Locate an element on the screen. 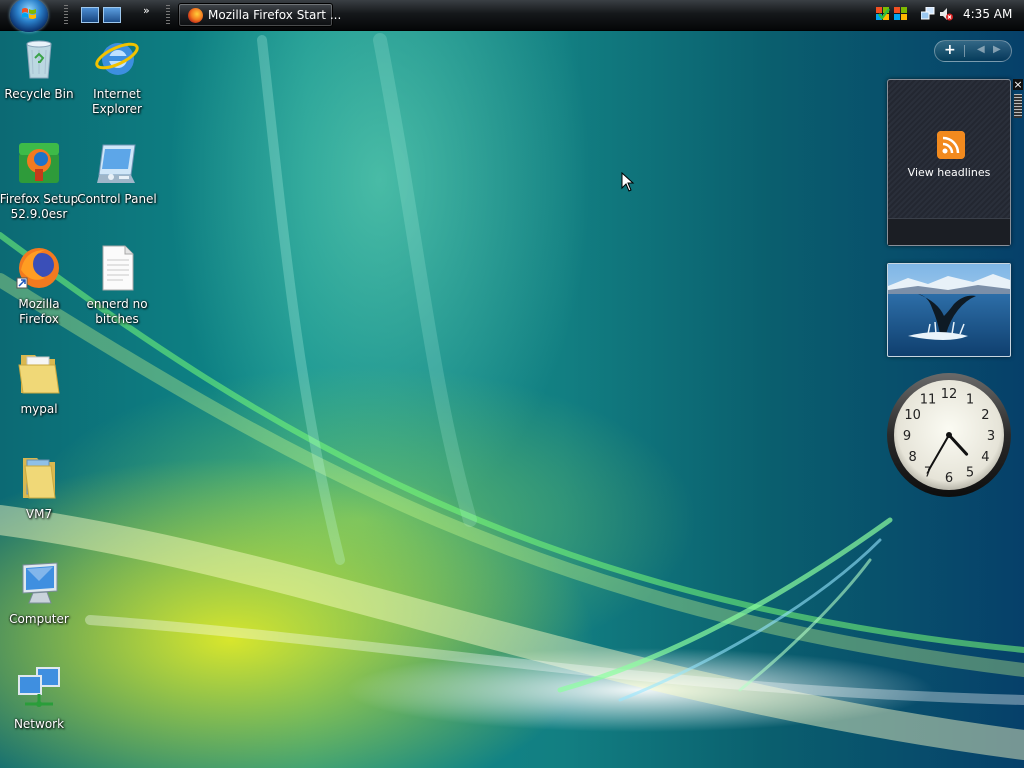  windows-logo-icon is located at coordinates (29, 13).